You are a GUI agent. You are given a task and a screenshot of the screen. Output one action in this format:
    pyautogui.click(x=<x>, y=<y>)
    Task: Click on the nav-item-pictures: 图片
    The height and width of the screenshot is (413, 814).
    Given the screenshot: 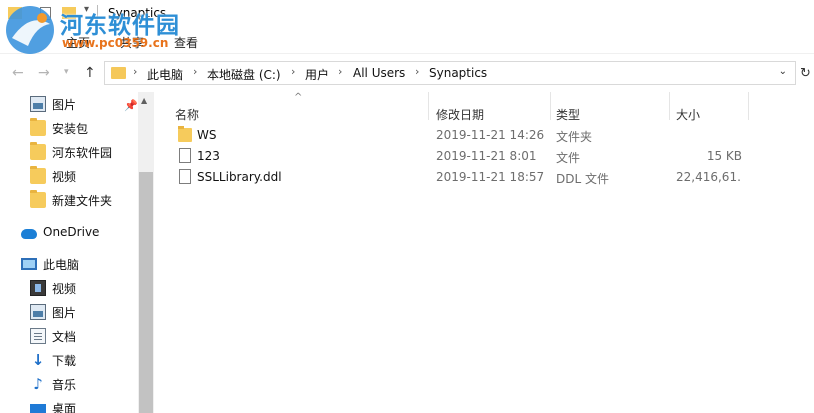 What is the action you would take?
    pyautogui.click(x=53, y=104)
    